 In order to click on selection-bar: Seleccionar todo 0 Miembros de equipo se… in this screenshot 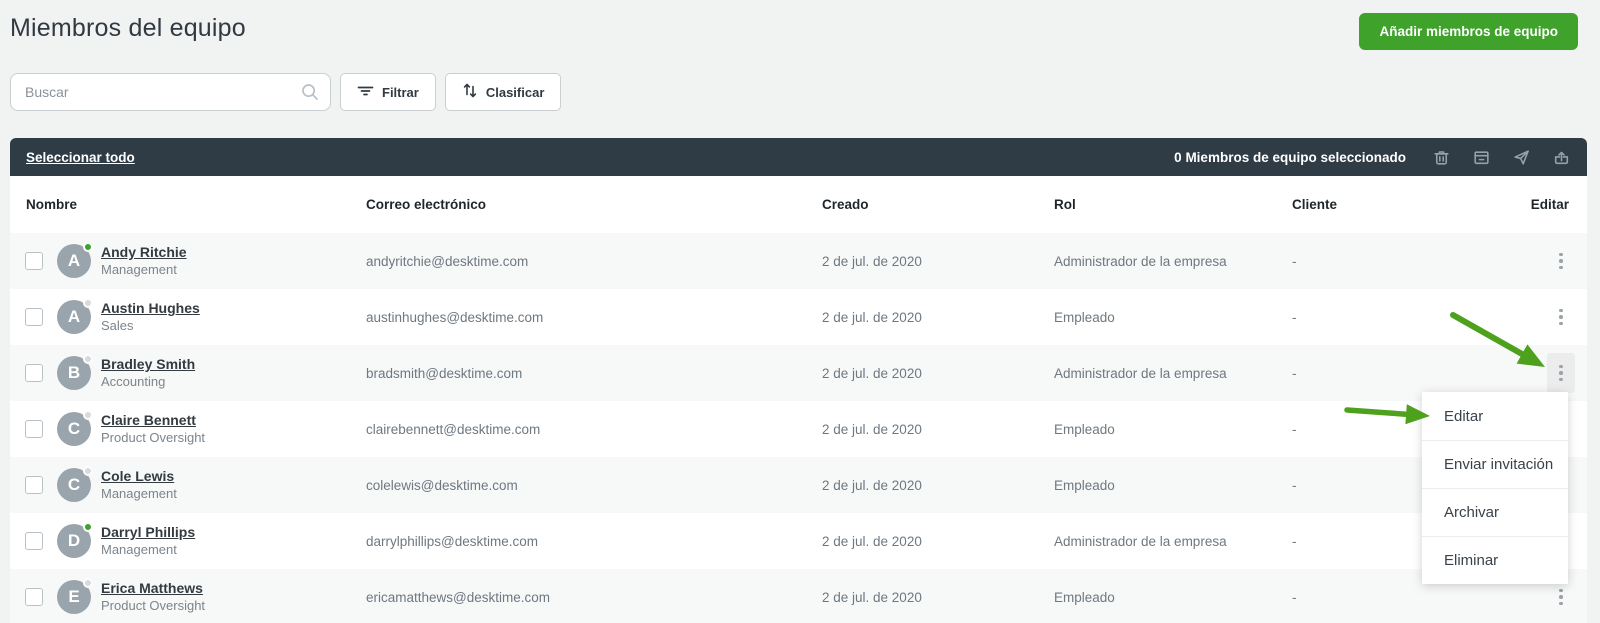, I will do `click(798, 157)`.